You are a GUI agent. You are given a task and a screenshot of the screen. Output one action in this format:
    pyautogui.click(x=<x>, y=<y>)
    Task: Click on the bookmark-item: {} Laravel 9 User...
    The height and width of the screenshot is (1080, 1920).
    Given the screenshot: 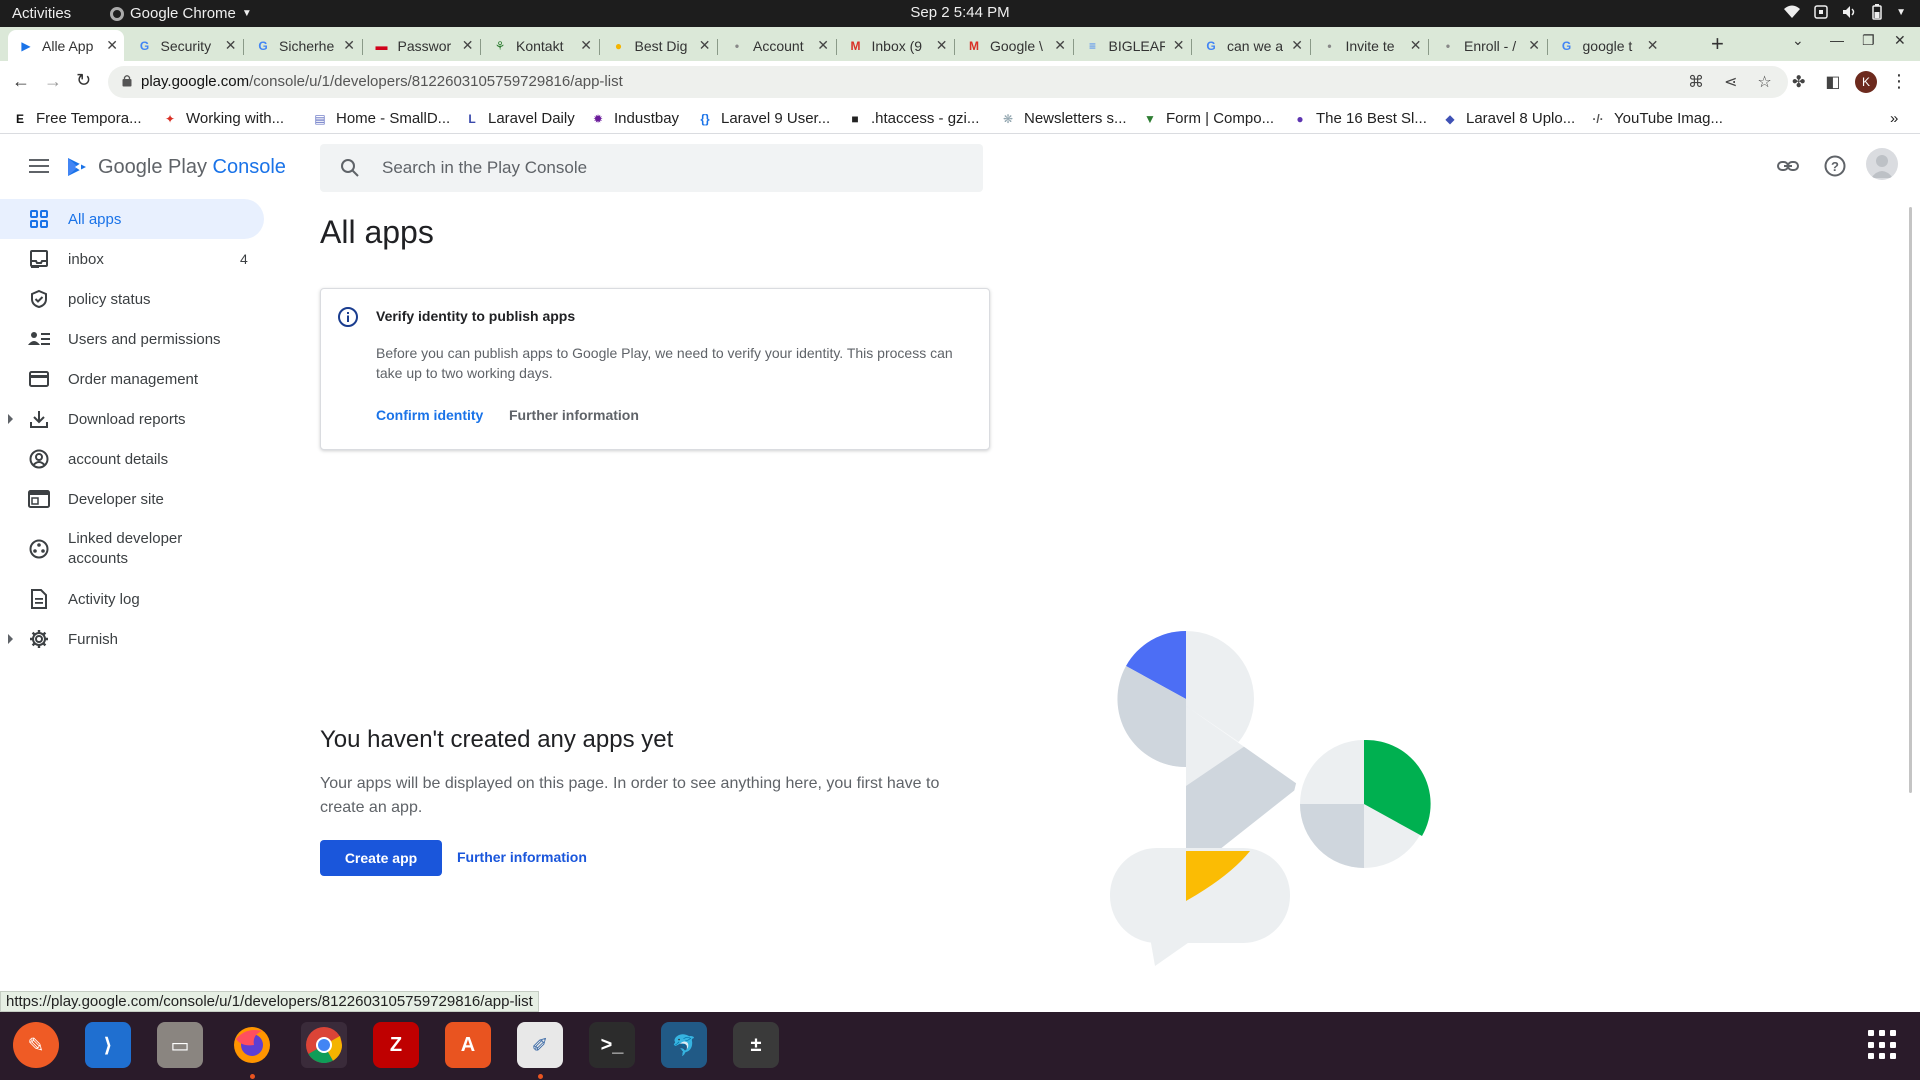 What is the action you would take?
    pyautogui.click(x=763, y=118)
    